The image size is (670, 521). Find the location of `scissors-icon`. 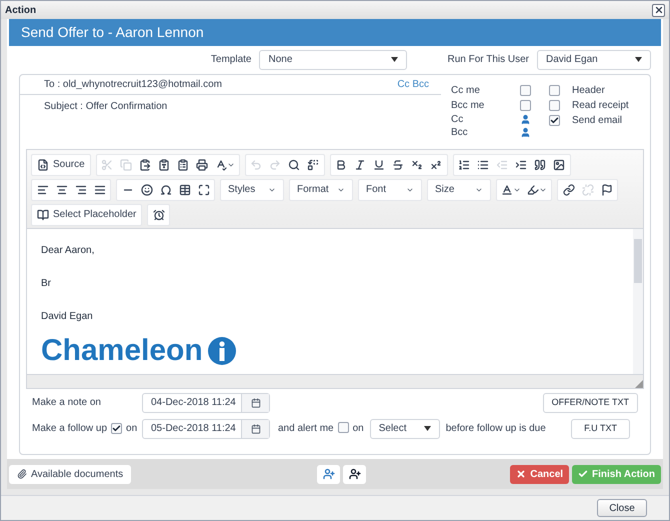

scissors-icon is located at coordinates (107, 164).